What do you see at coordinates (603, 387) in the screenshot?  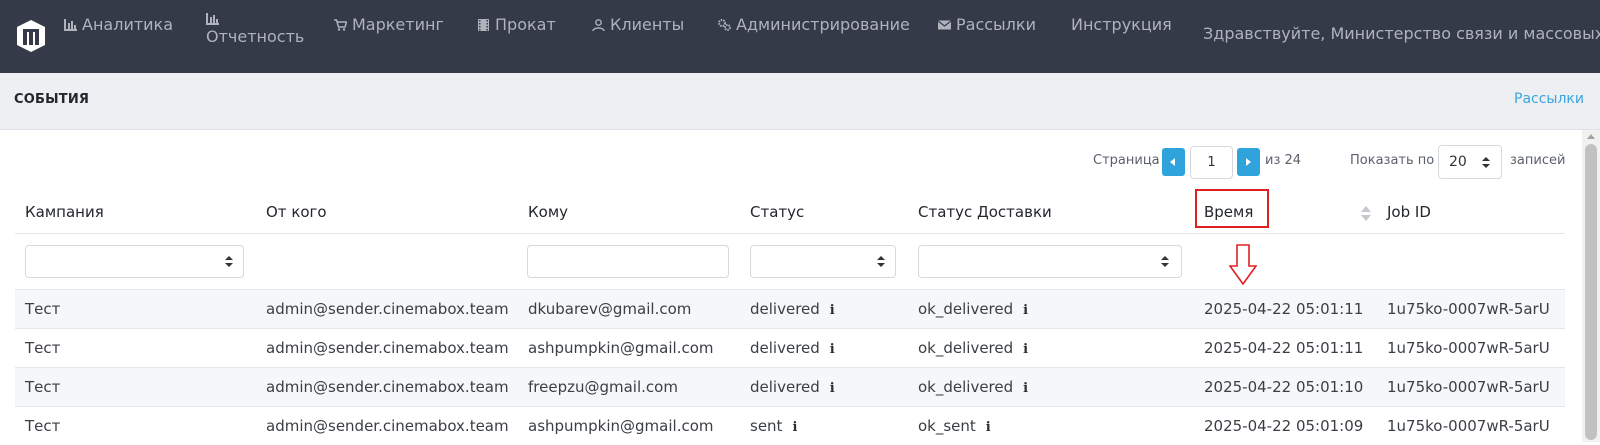 I see `to-cell: freepzu@gmail.com` at bounding box center [603, 387].